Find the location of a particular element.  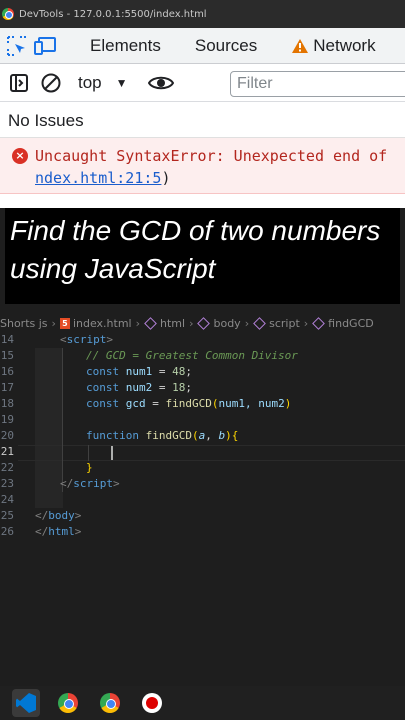

context-selector: top ▼ is located at coordinates (100, 83).